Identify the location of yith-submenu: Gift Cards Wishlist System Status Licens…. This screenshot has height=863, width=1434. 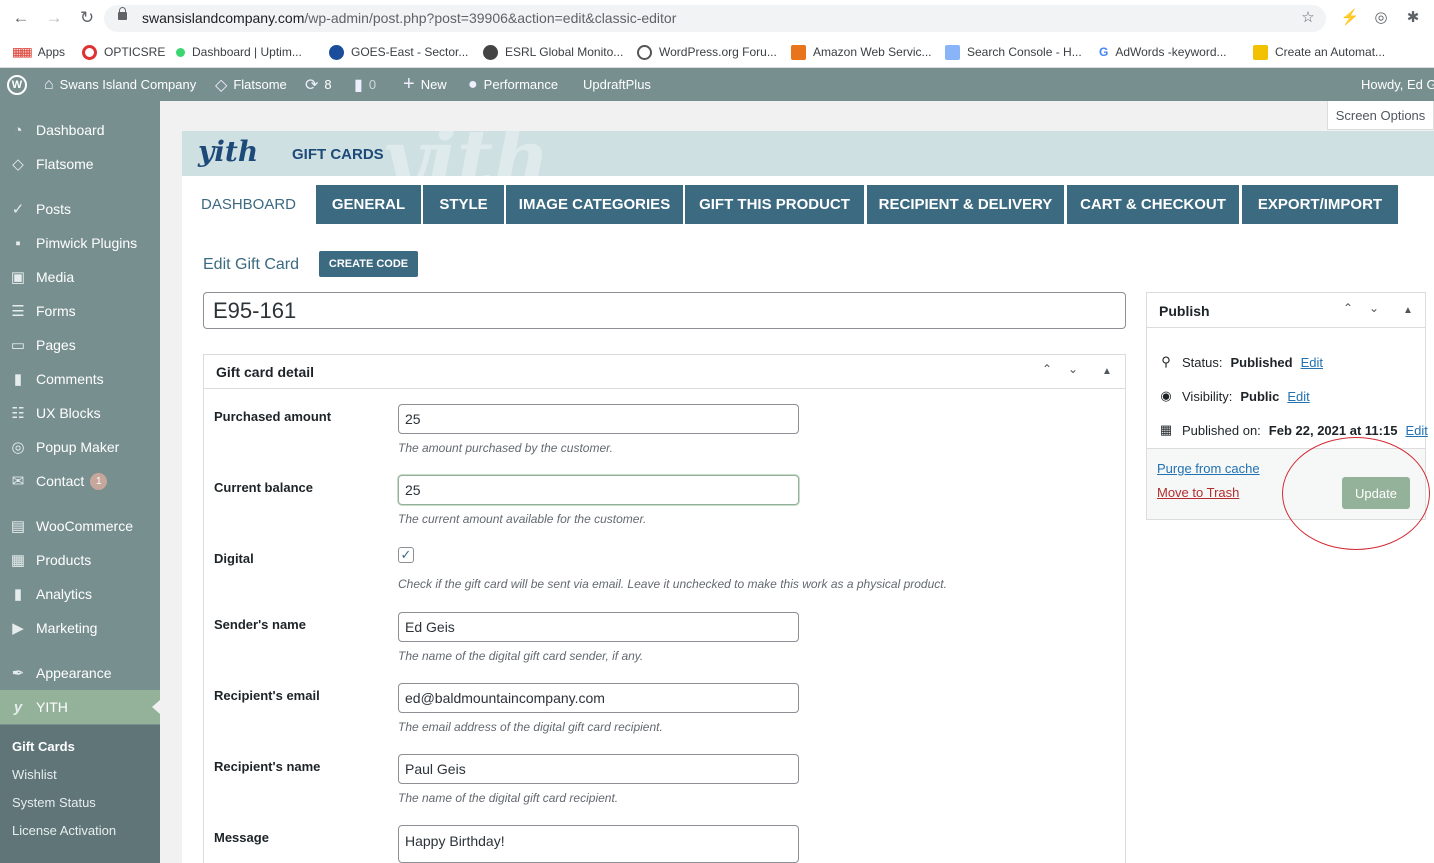
(80, 794).